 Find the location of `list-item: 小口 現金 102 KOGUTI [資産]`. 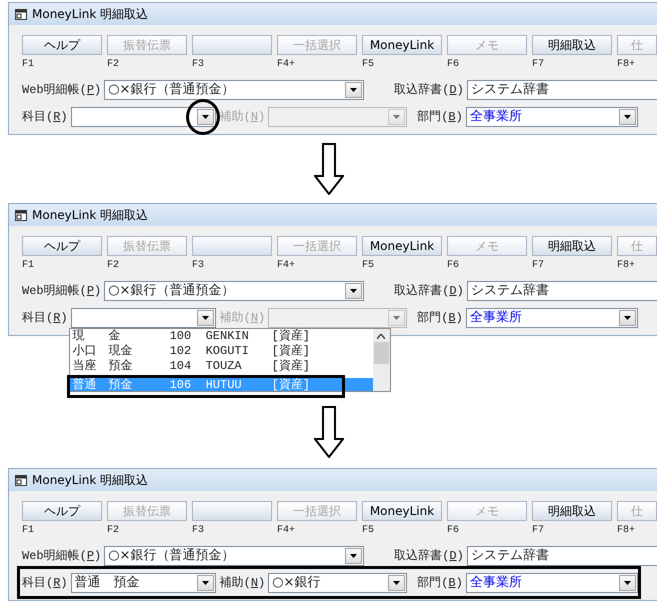

list-item: 小口 現金 102 KOGUTI [資産] is located at coordinates (221, 351).